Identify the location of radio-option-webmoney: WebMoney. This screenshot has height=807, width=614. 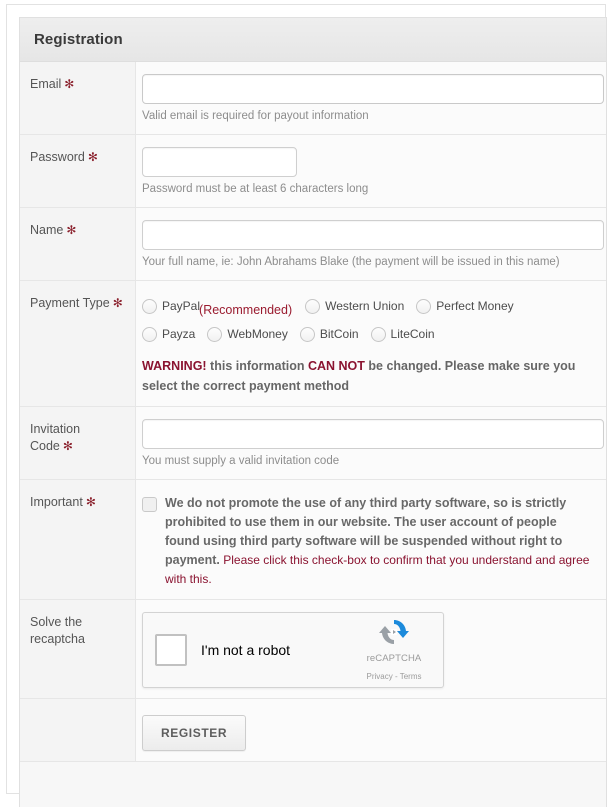
(247, 334).